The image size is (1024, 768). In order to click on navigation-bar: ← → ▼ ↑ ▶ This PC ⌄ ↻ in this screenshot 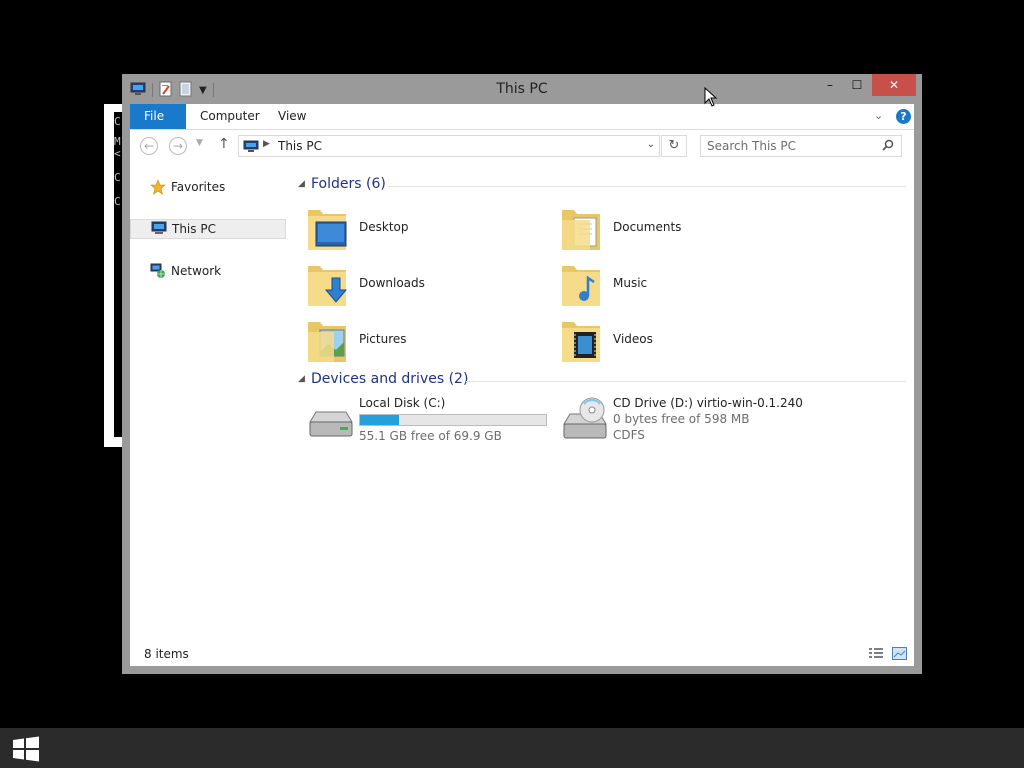, I will do `click(522, 146)`.